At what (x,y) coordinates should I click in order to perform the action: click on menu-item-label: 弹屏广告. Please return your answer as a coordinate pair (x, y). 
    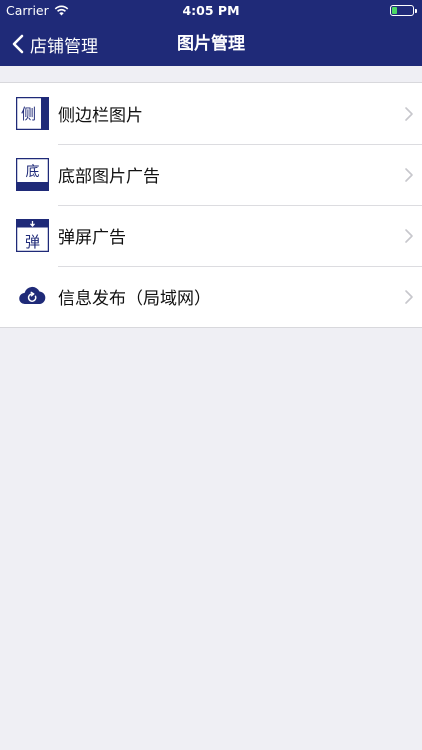
    Looking at the image, I should click on (92, 238).